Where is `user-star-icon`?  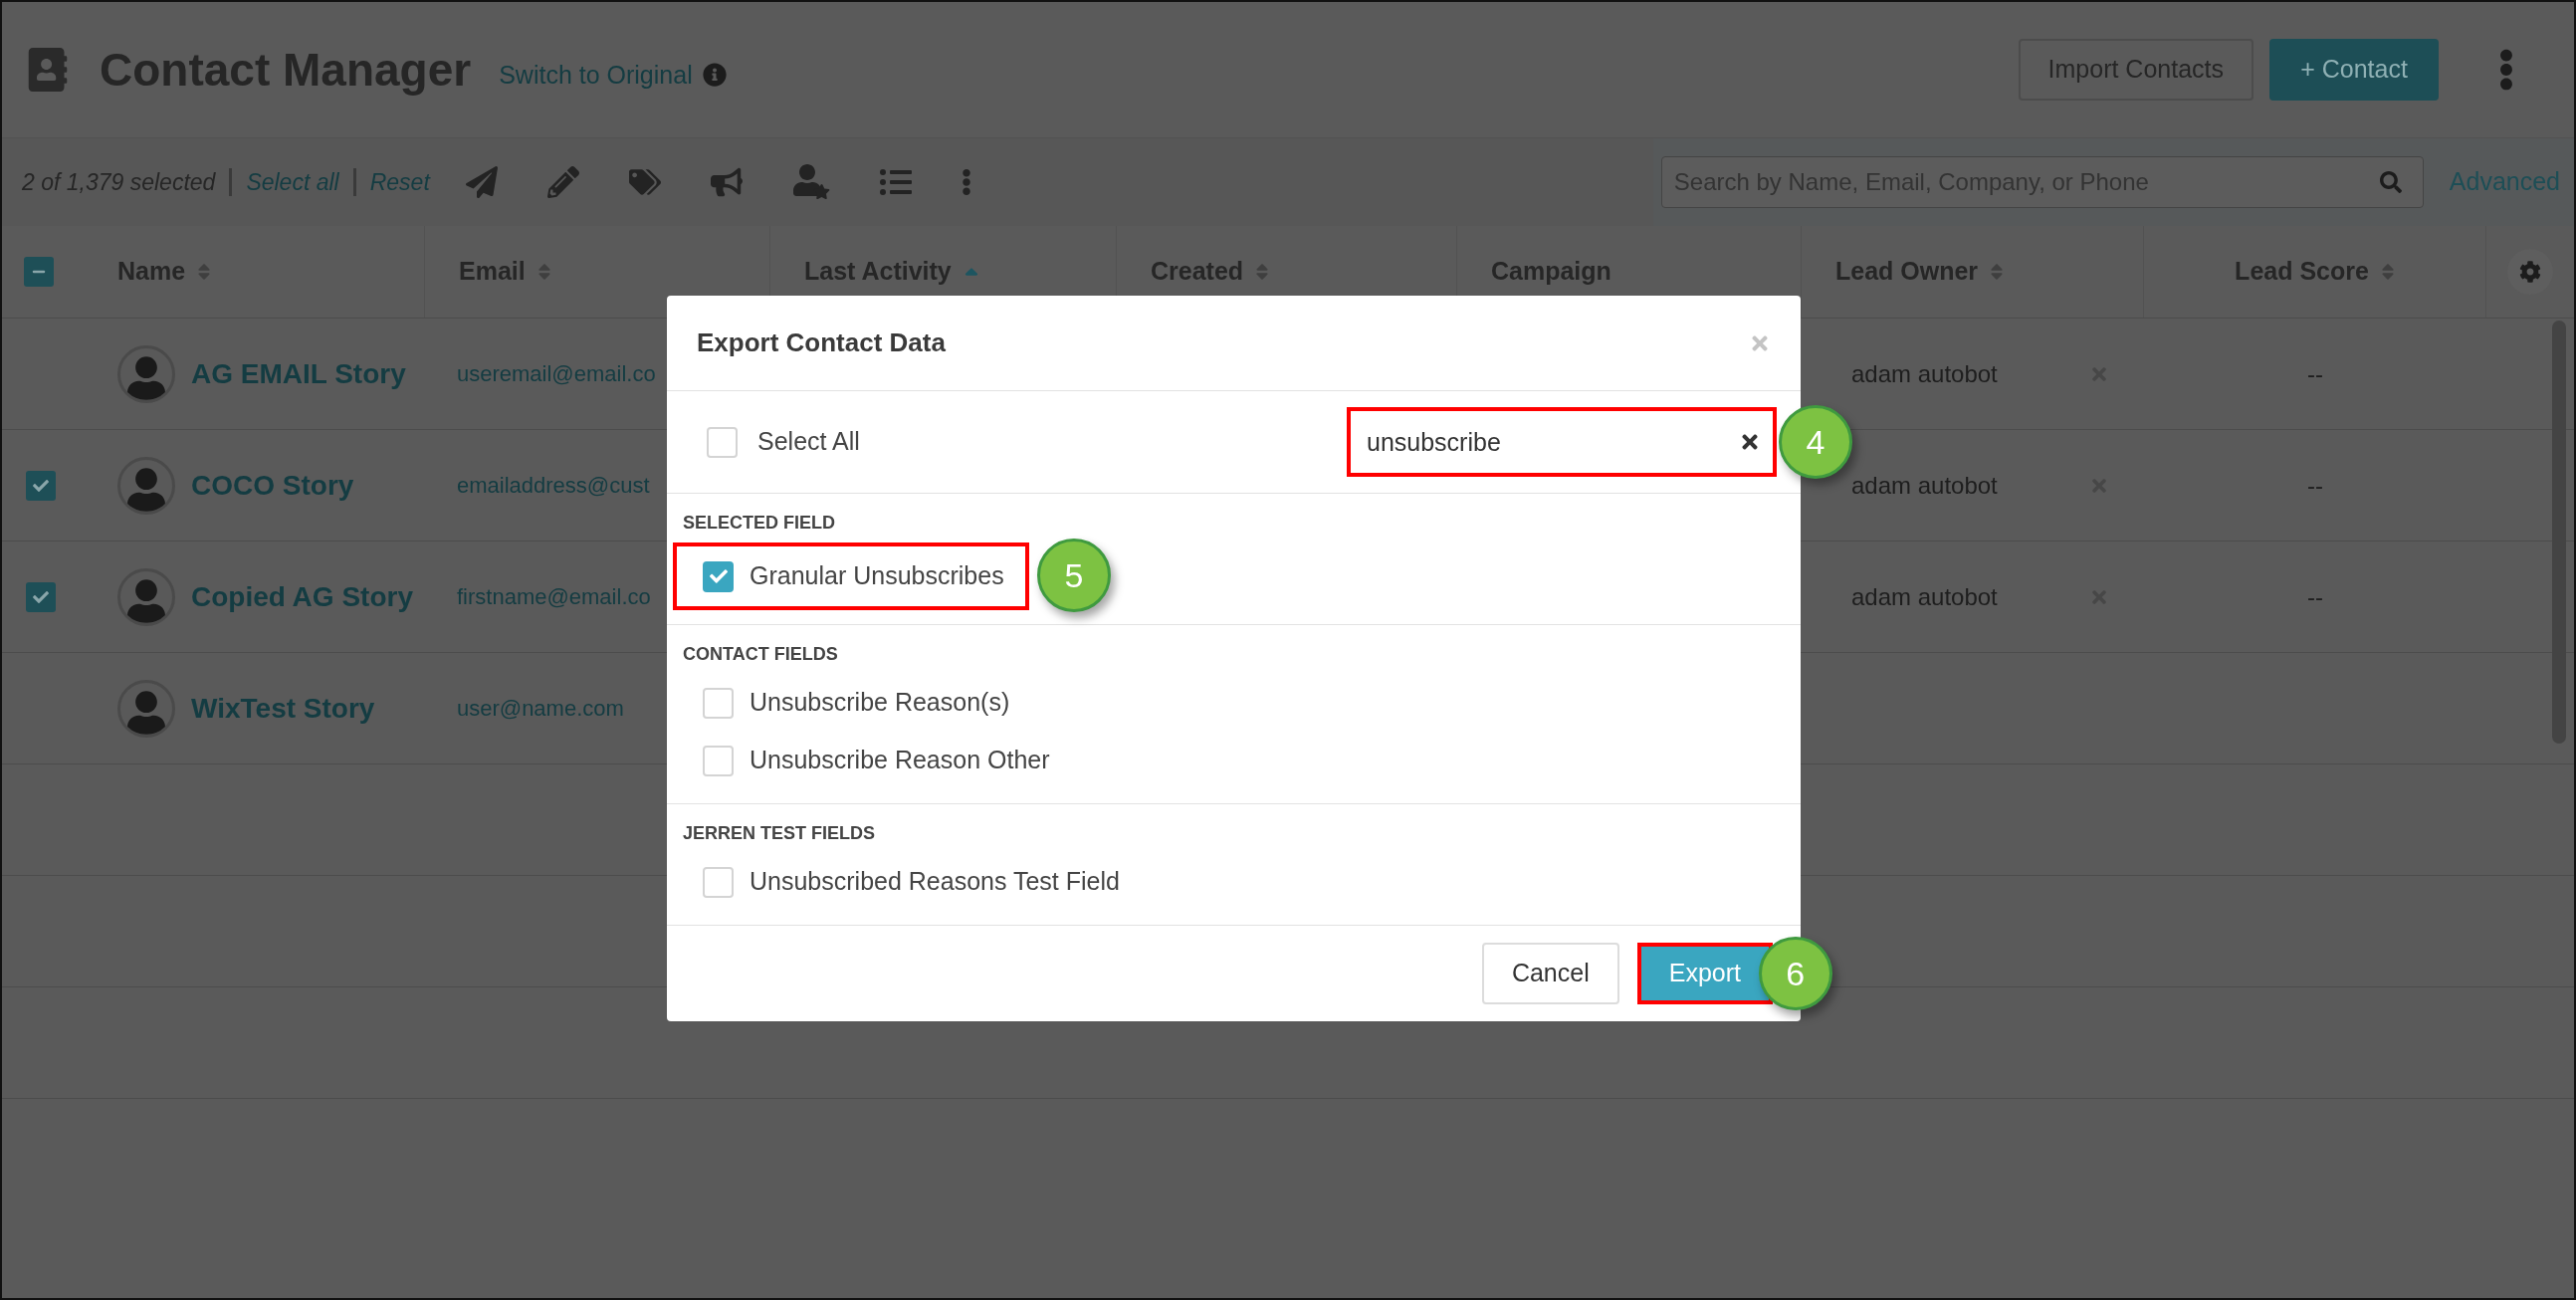
user-star-icon is located at coordinates (810, 182).